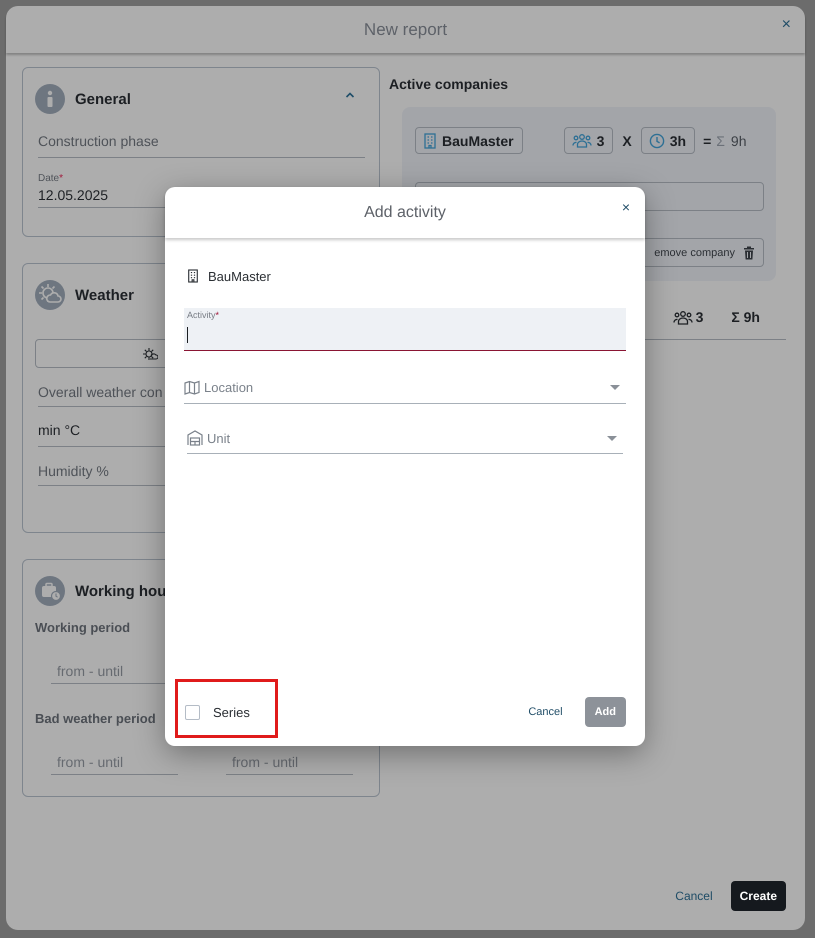  I want to click on equals-sign: =, so click(707, 140).